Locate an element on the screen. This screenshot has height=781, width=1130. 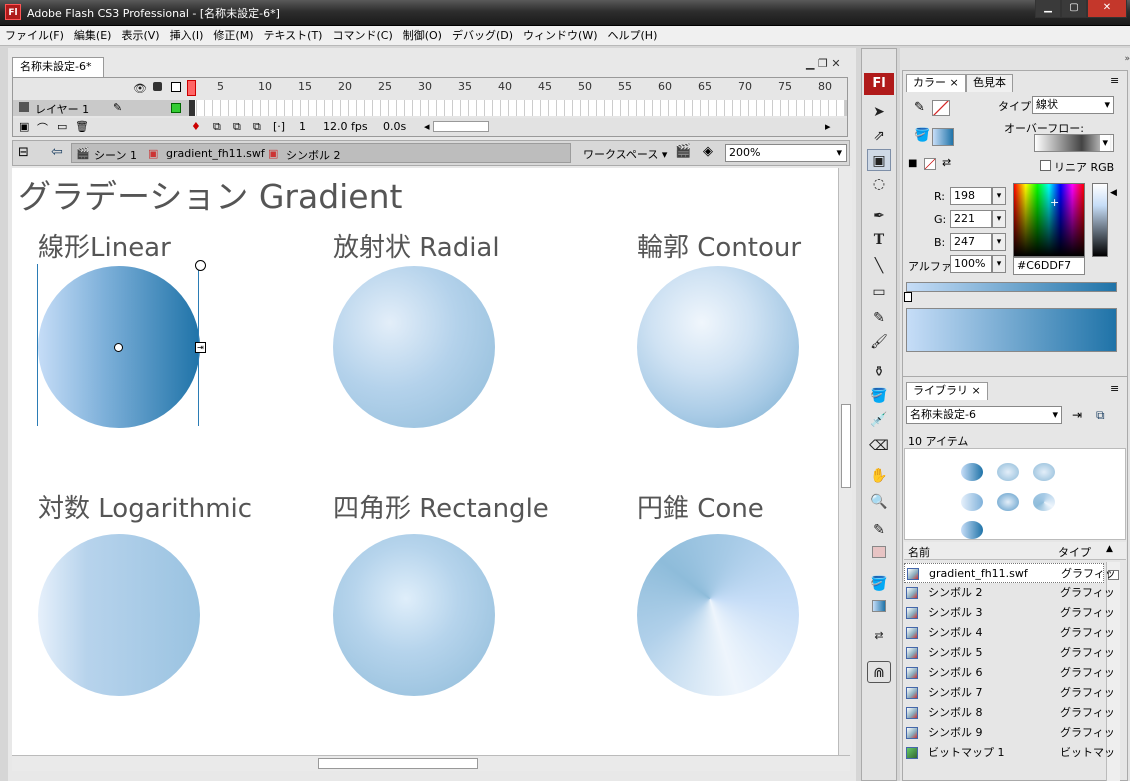
breadcrumb-swf: gradient_fh11.swf is located at coordinates (215, 153).